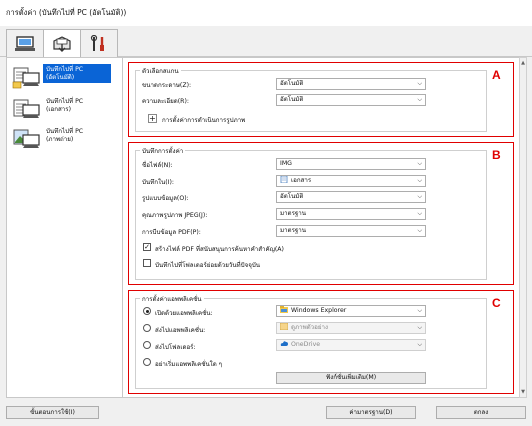  What do you see at coordinates (163, 151) in the screenshot?
I see `group-title: บันทึกการตั้งค่า` at bounding box center [163, 151].